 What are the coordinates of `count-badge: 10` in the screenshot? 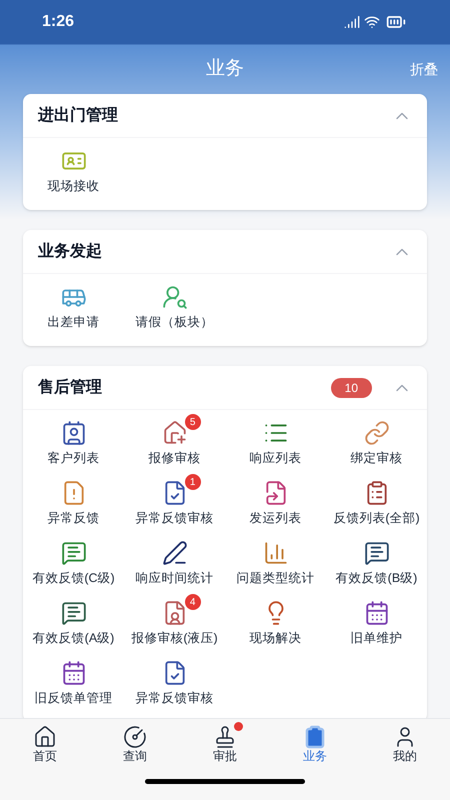 It's located at (351, 388).